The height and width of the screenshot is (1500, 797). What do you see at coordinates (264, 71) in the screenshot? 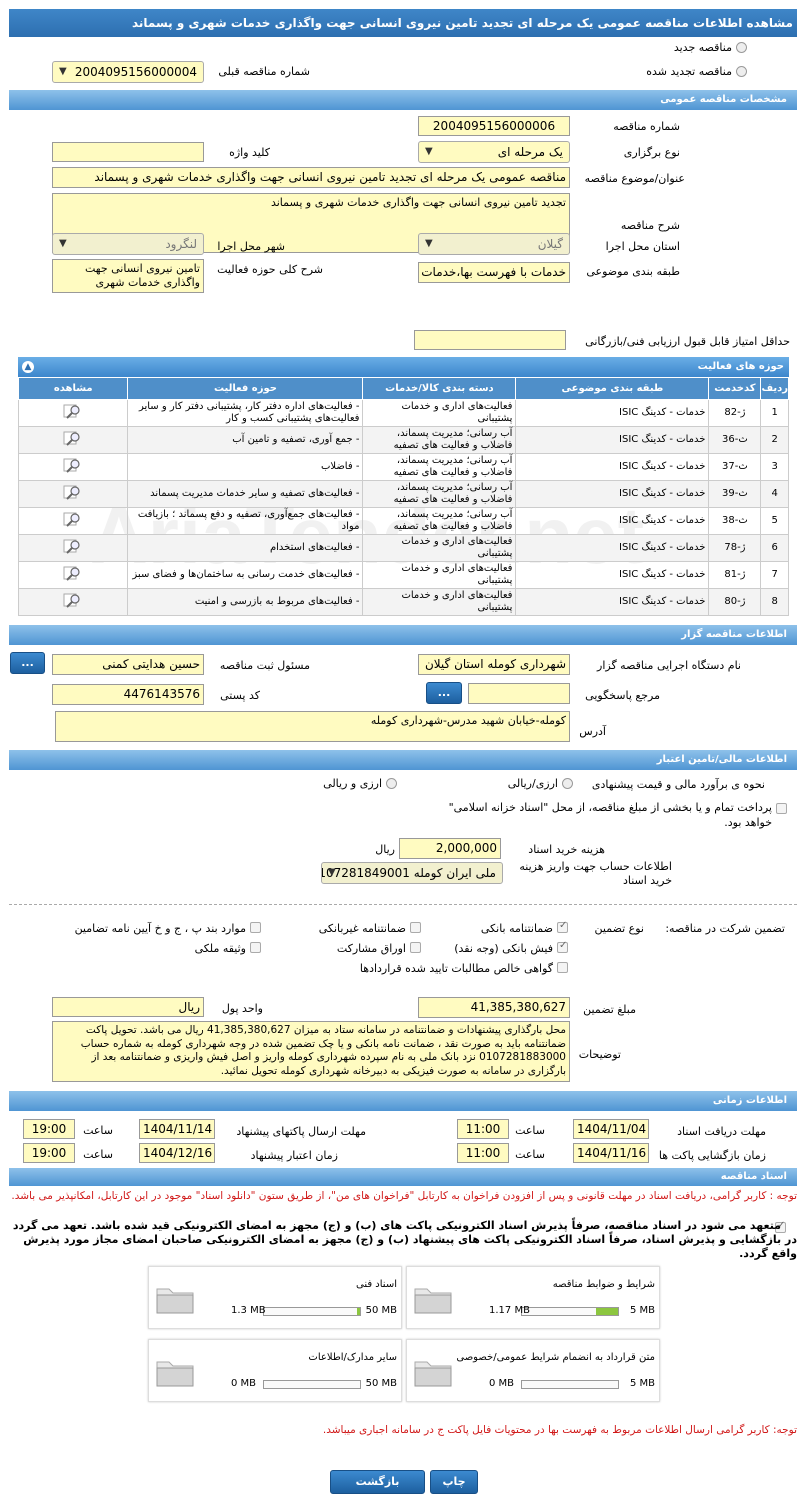
I see `prev-tender-label: شماره مناقصه قبلی` at bounding box center [264, 71].